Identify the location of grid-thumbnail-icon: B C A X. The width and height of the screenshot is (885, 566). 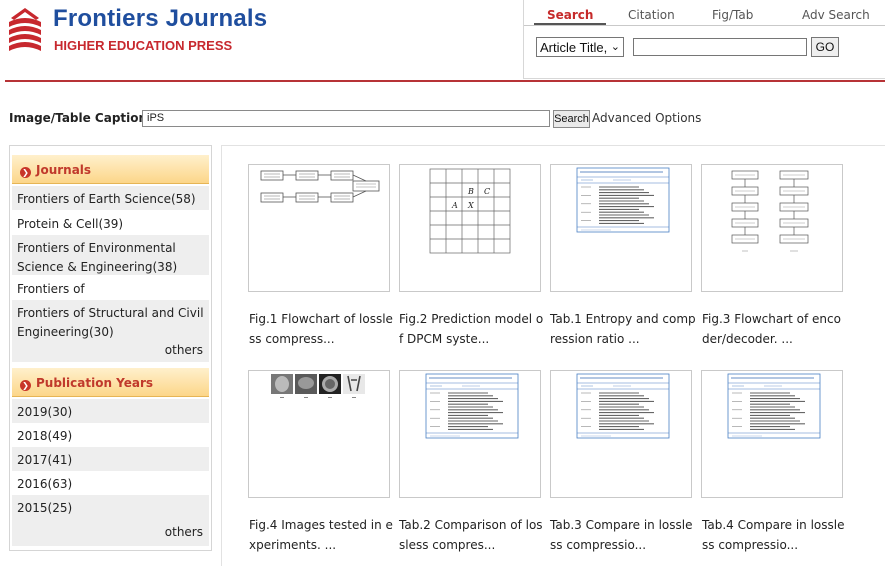
(470, 211).